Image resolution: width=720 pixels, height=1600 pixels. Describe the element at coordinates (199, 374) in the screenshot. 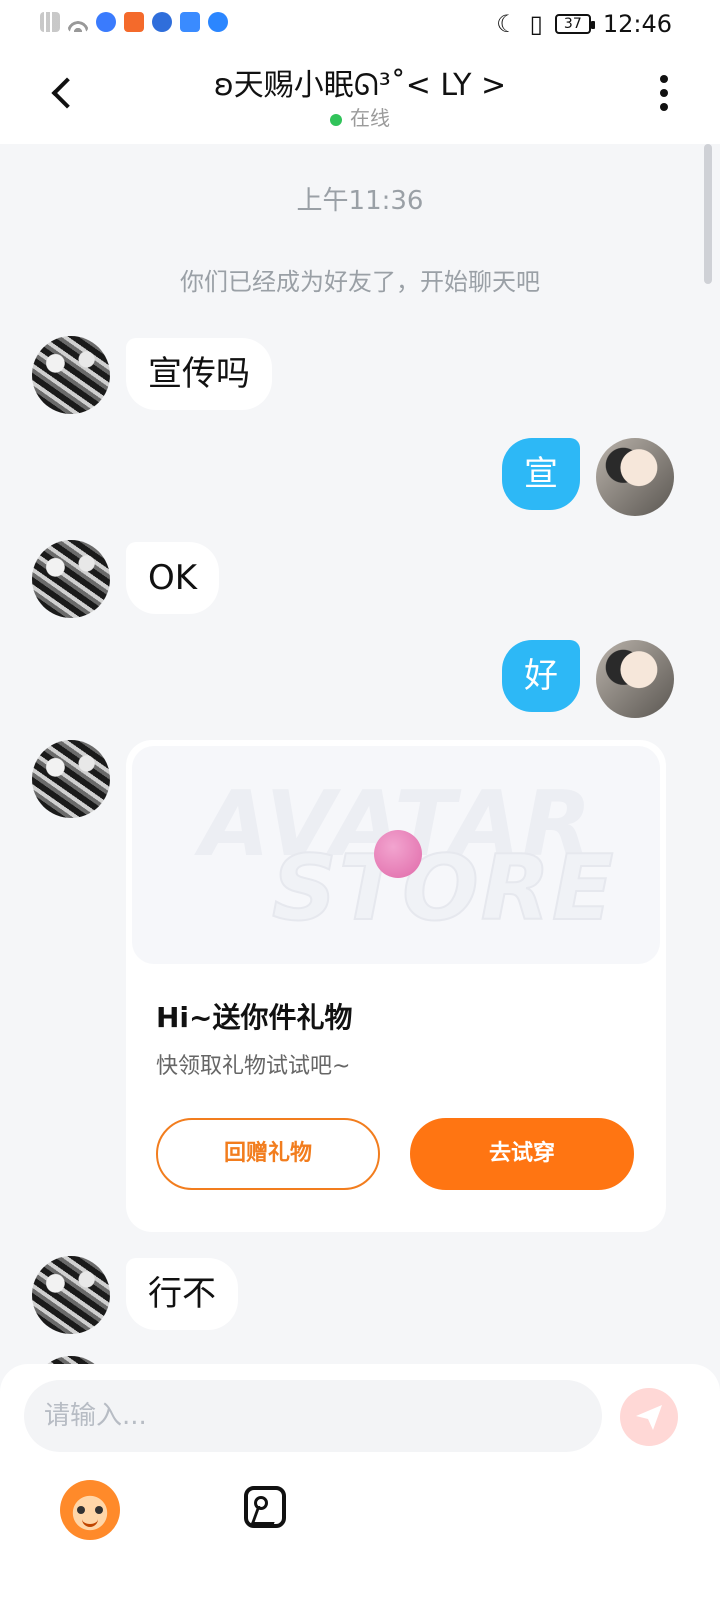

I see `message-bubble: 宣传吗` at that location.